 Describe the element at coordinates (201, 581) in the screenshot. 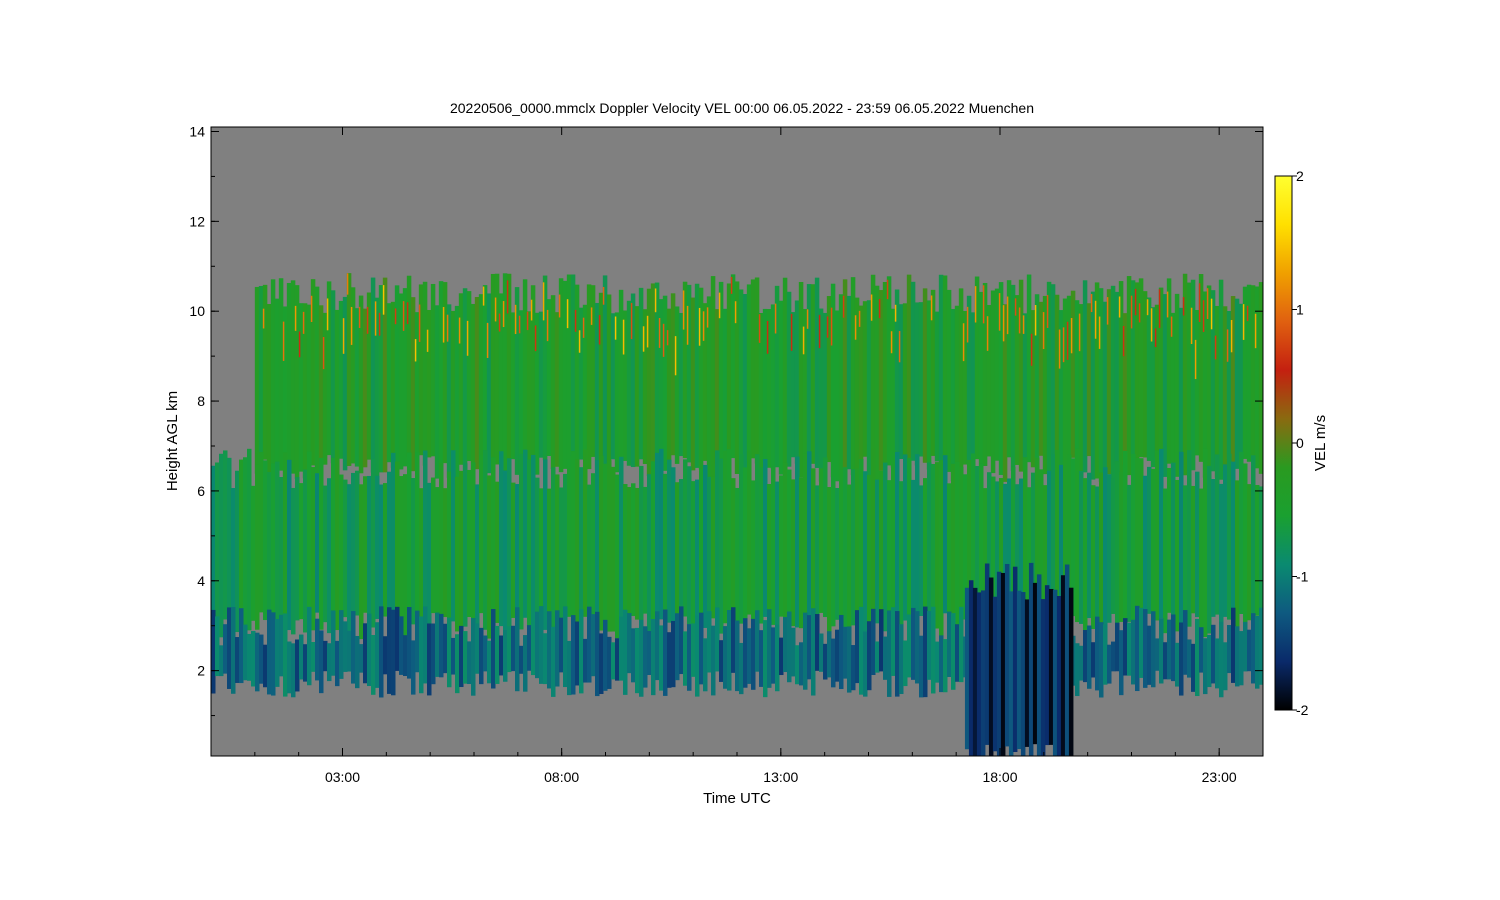

I see `y-tick-label-1: 4` at that location.